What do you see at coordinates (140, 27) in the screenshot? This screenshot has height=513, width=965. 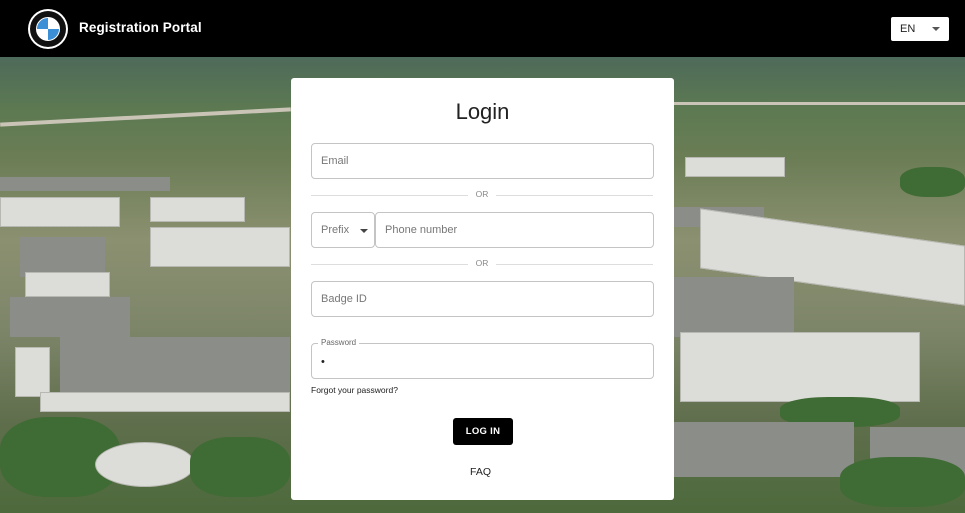 I see `app-title: Registration Portal` at bounding box center [140, 27].